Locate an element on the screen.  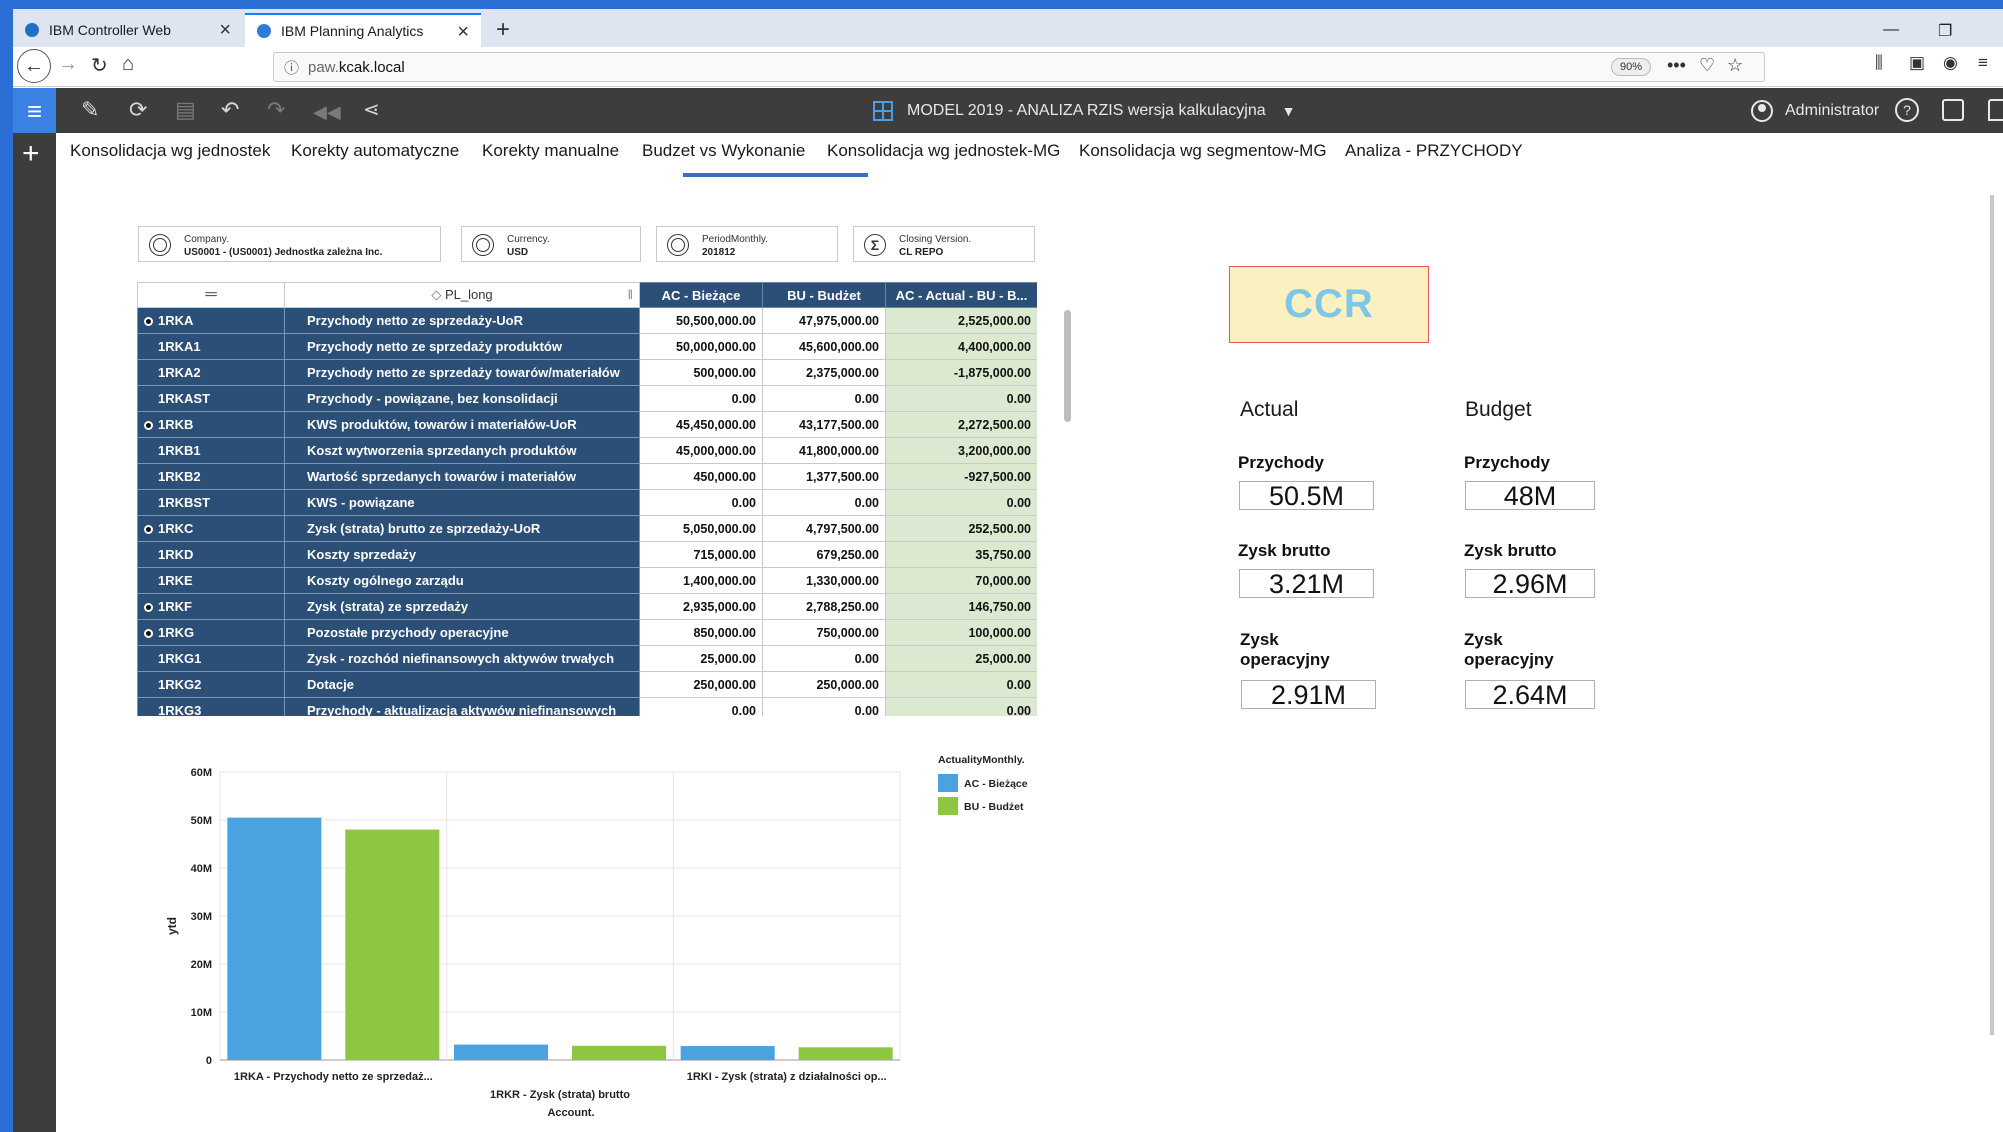
row-dimension-header: ◇ PL_long ‖ is located at coordinates (462, 295).